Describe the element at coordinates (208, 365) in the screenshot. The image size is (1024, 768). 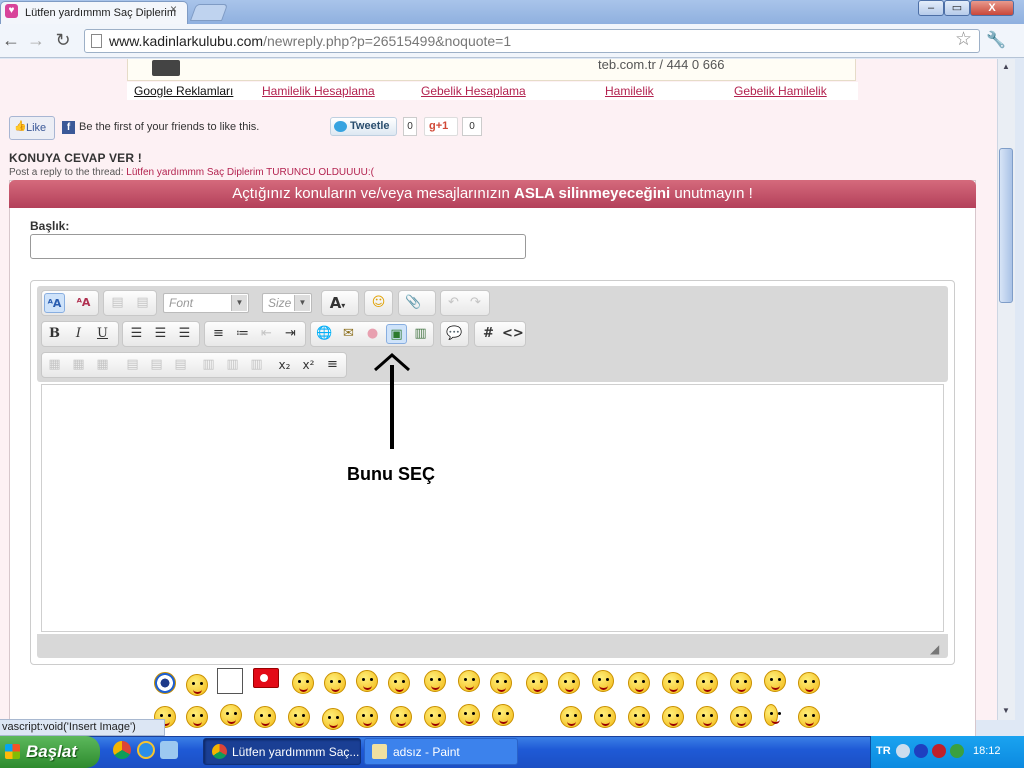
I see `insert-col-left-icon: ▥` at that location.